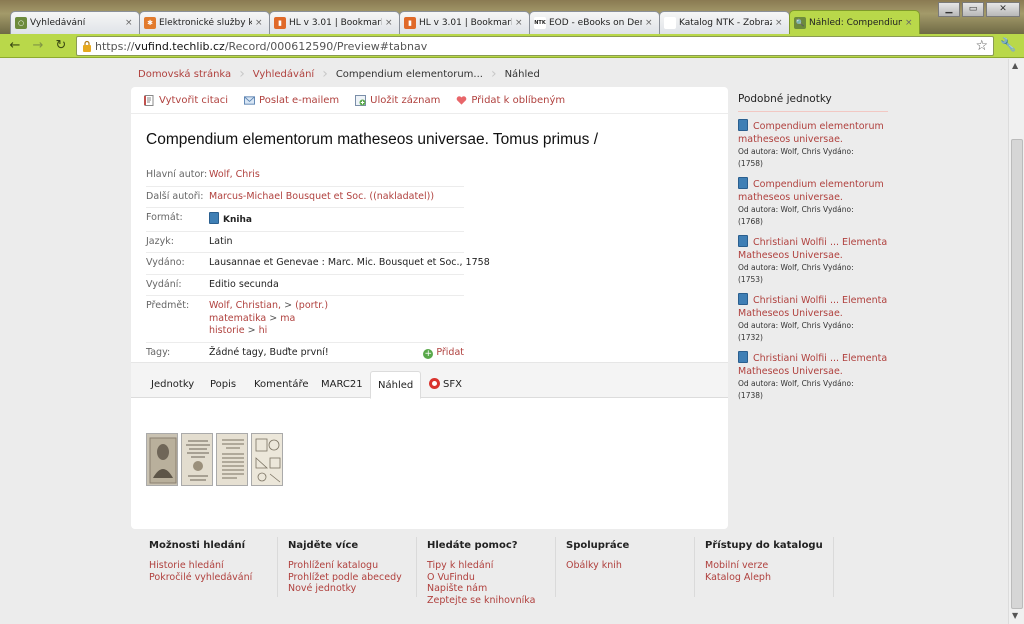 Image resolution: width=1024 pixels, height=624 pixels. What do you see at coordinates (397, 100) in the screenshot?
I see `save-record-button: Uložit záznam` at bounding box center [397, 100].